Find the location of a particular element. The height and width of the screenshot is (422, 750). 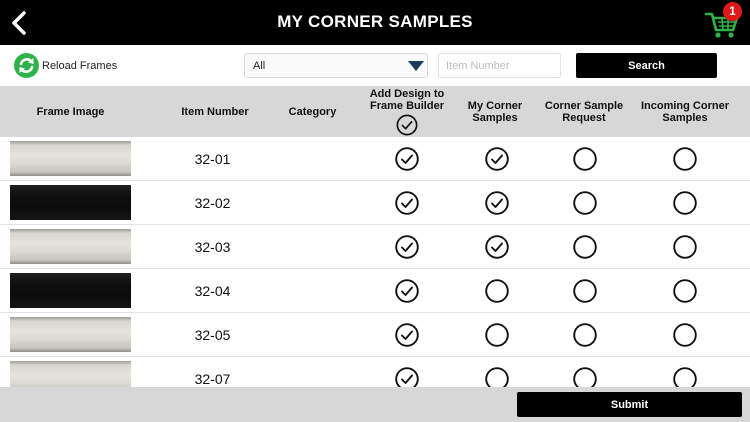

item-number-cell: 32-04 is located at coordinates (212, 291).